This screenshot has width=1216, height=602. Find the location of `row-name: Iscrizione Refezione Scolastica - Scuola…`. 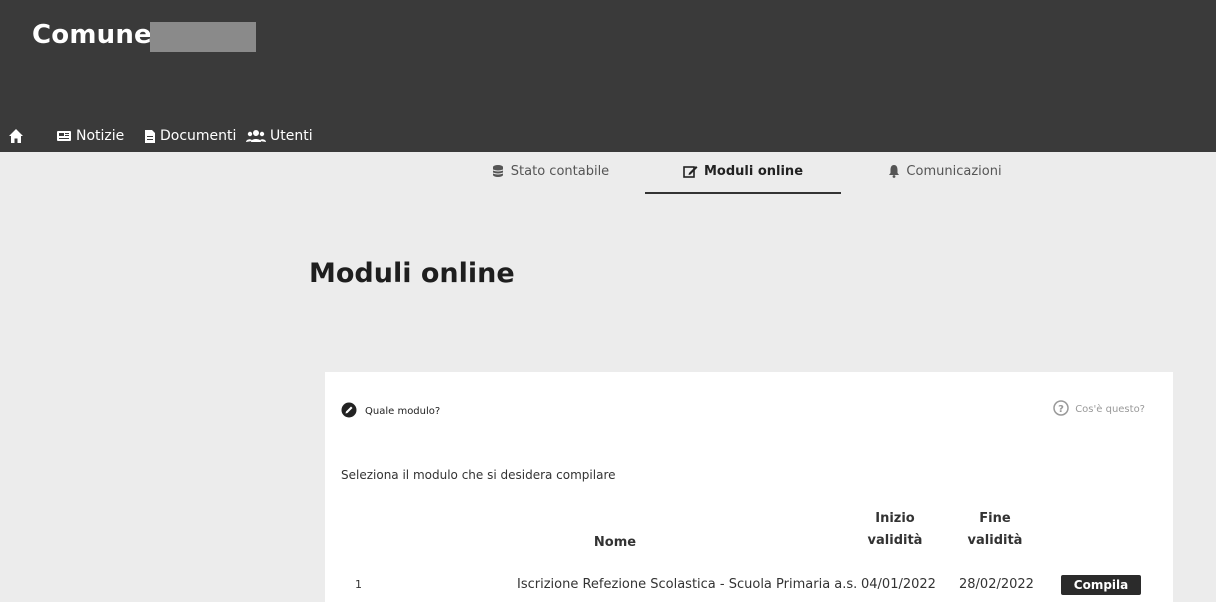

row-name: Iscrizione Refezione Scolastica - Scuola… is located at coordinates (687, 584).